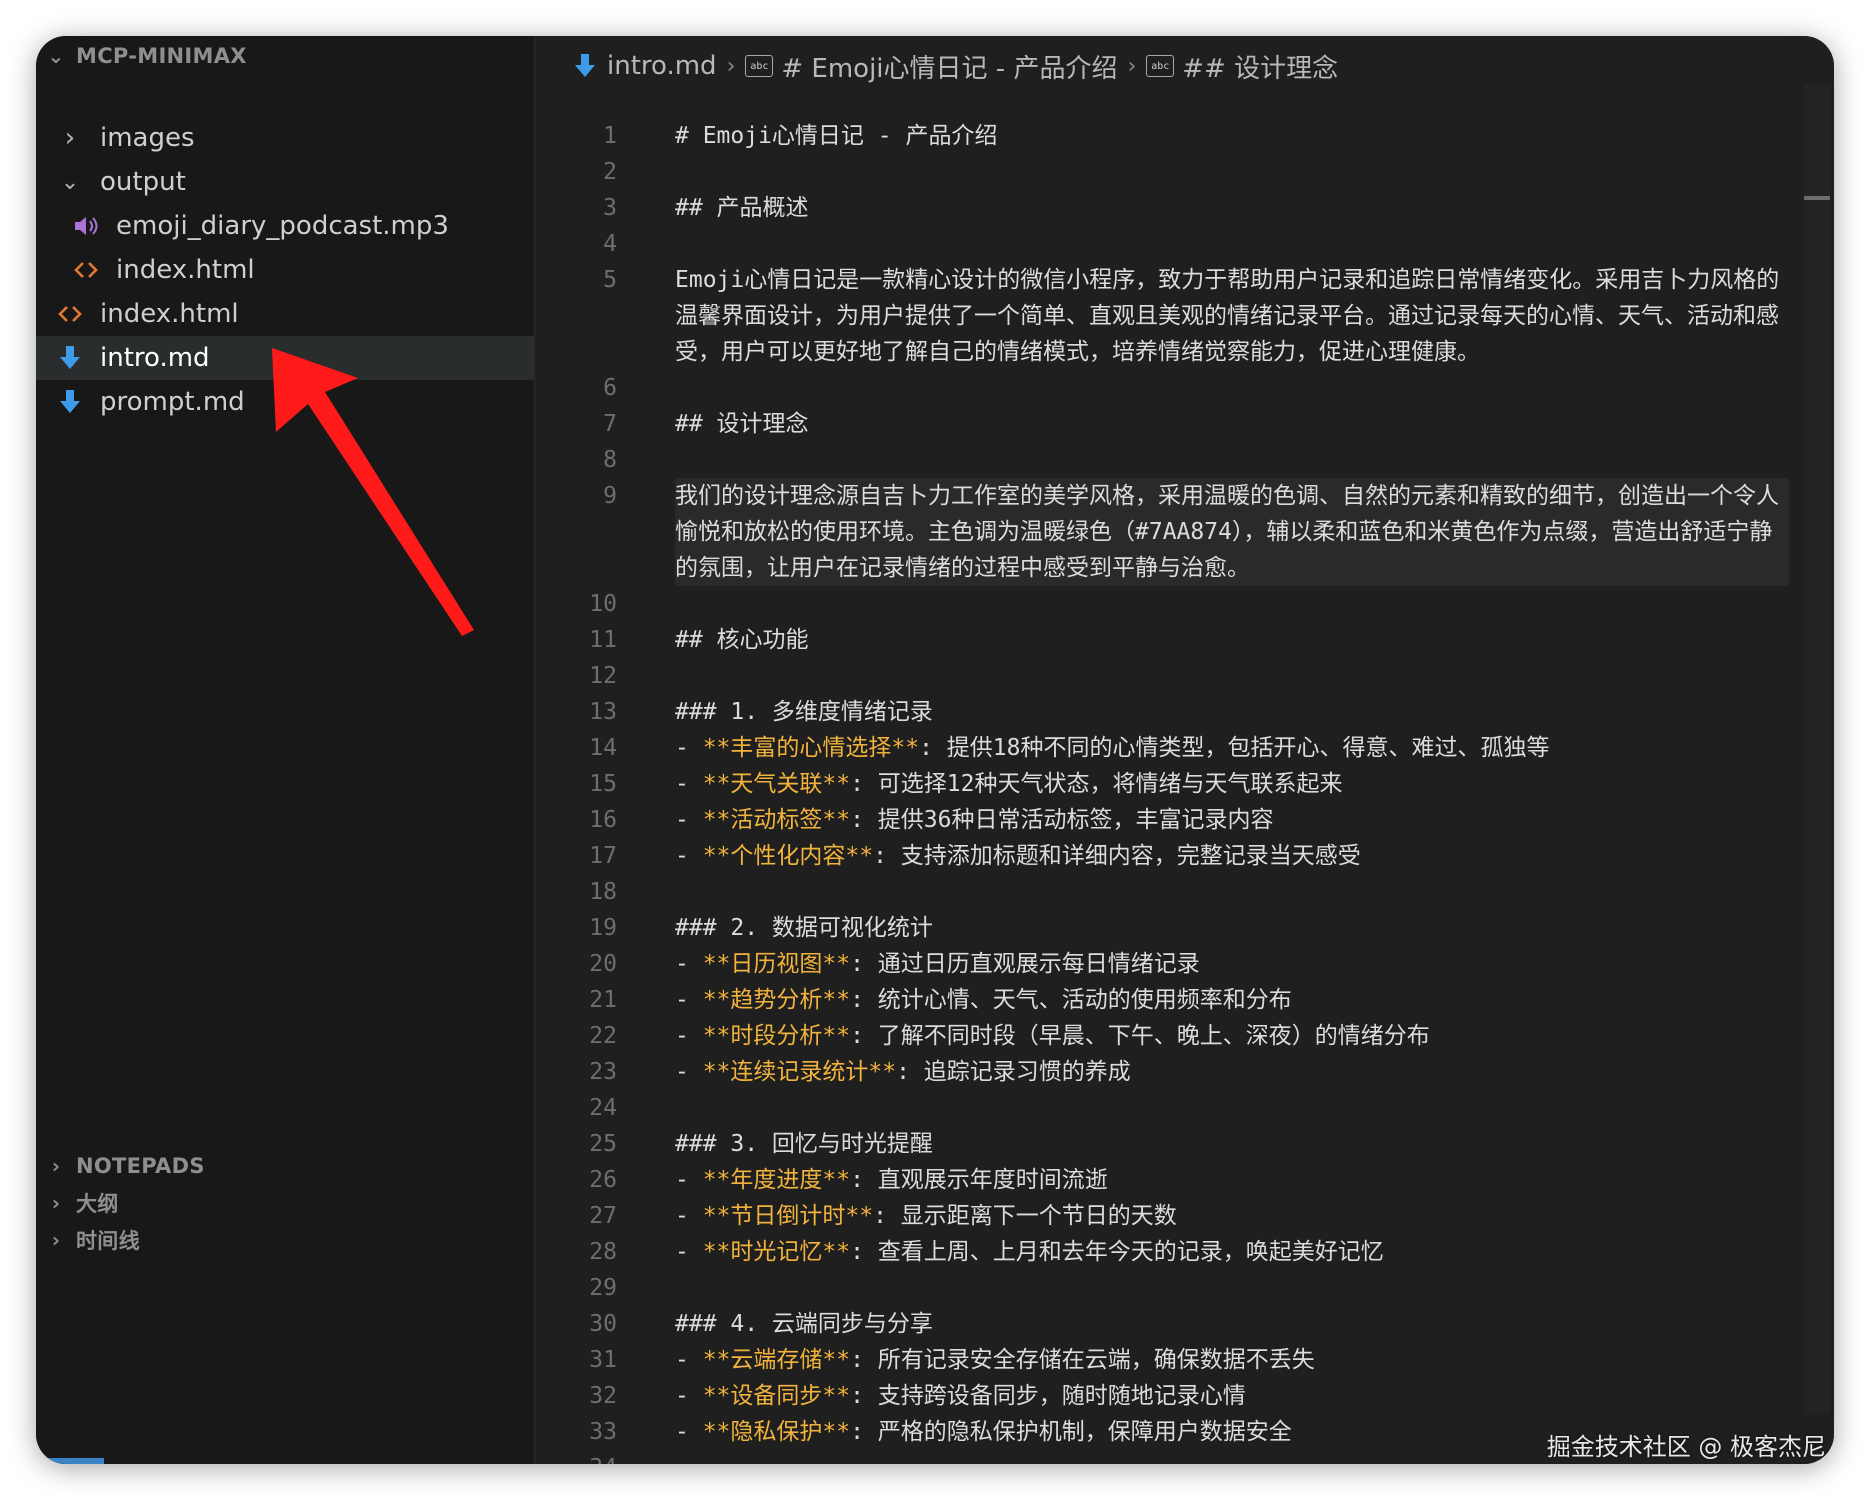 The height and width of the screenshot is (1500, 1870). I want to click on code-line: 24, so click(1184, 1108).